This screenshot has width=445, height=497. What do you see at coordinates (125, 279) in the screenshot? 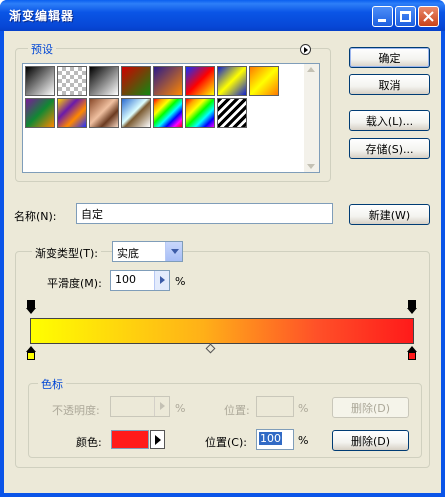
I see `smoothness-value: 100` at bounding box center [125, 279].